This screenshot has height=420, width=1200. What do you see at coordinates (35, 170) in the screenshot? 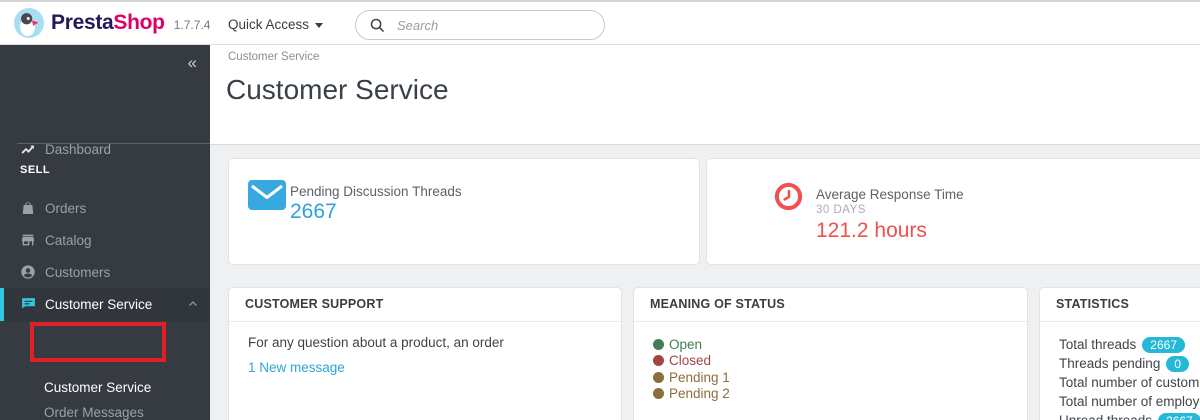
I see `sidebar-section-sell: SELL` at bounding box center [35, 170].